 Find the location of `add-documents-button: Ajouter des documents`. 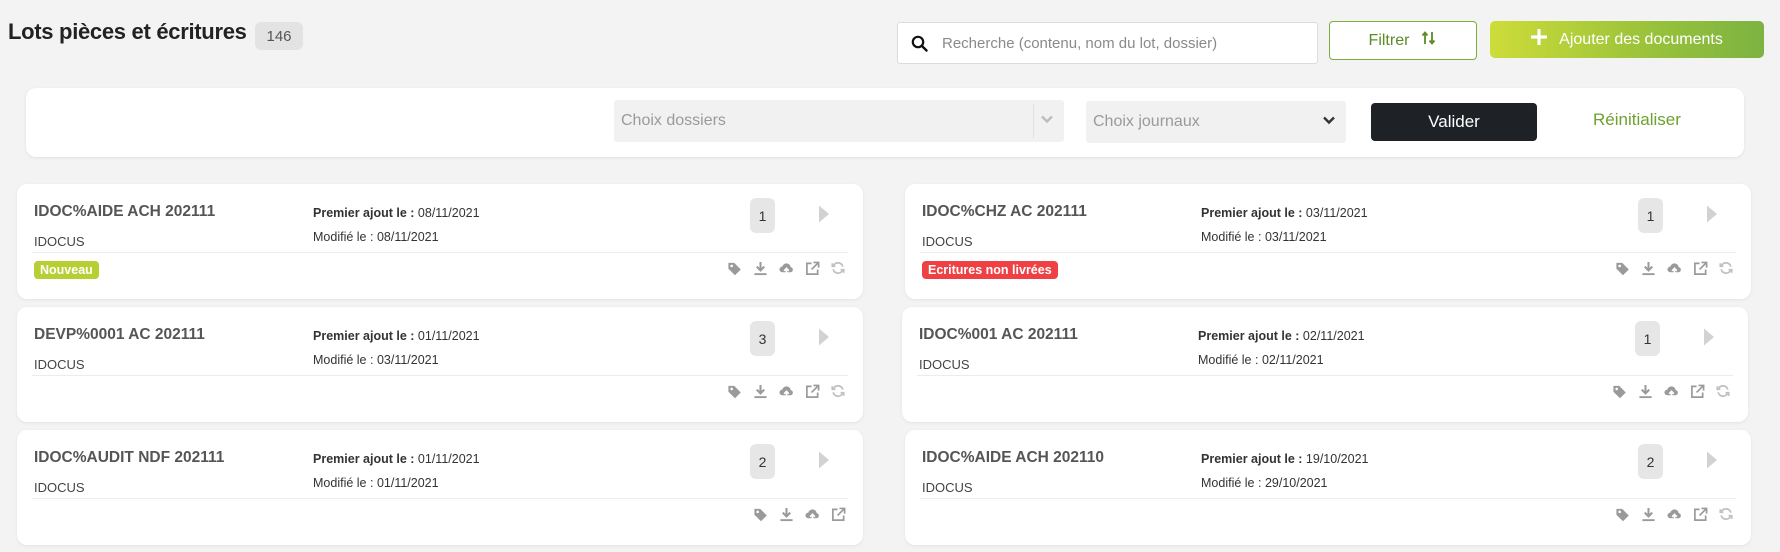

add-documents-button: Ajouter des documents is located at coordinates (1627, 39).